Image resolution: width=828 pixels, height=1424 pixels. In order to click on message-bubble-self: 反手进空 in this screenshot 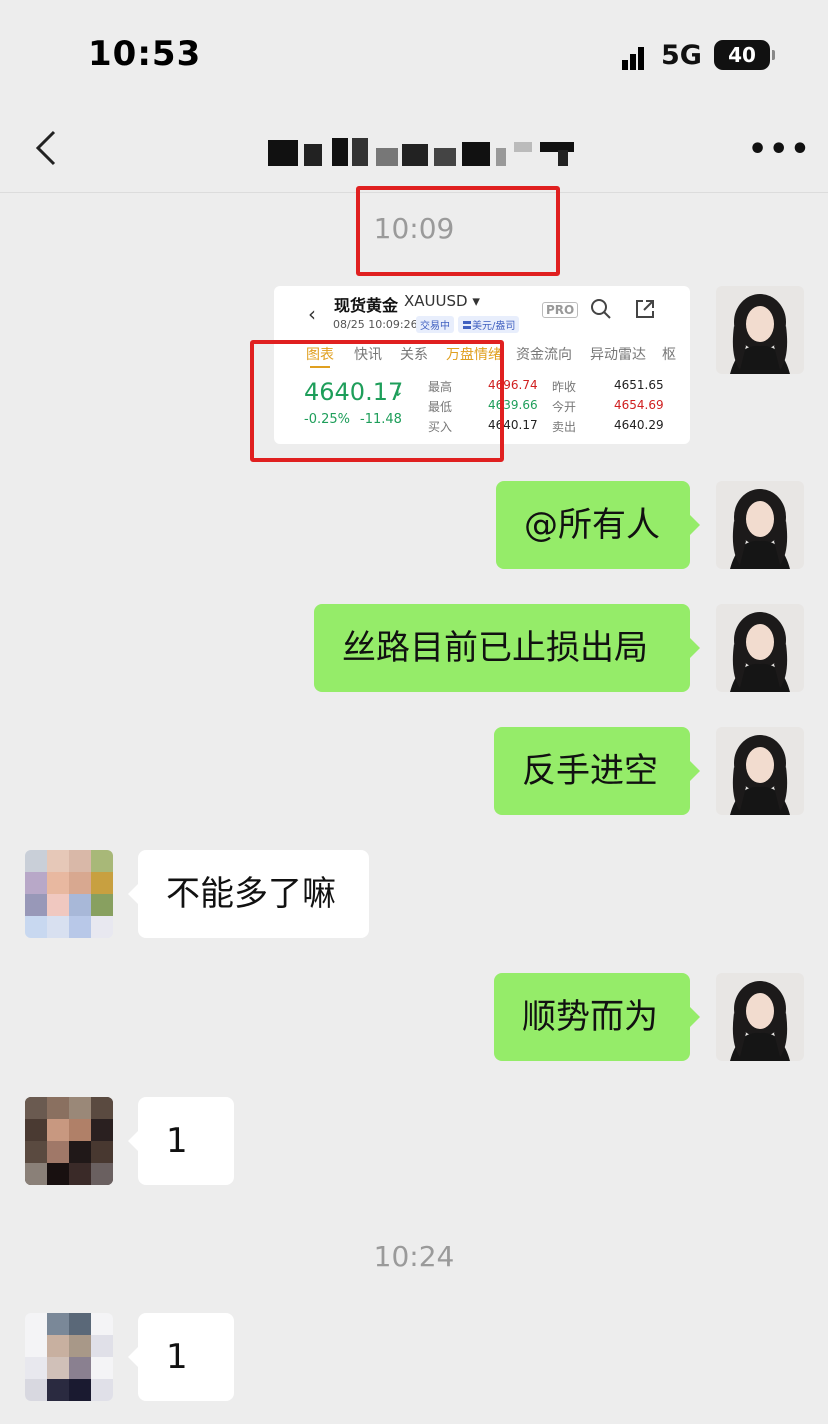, I will do `click(597, 771)`.